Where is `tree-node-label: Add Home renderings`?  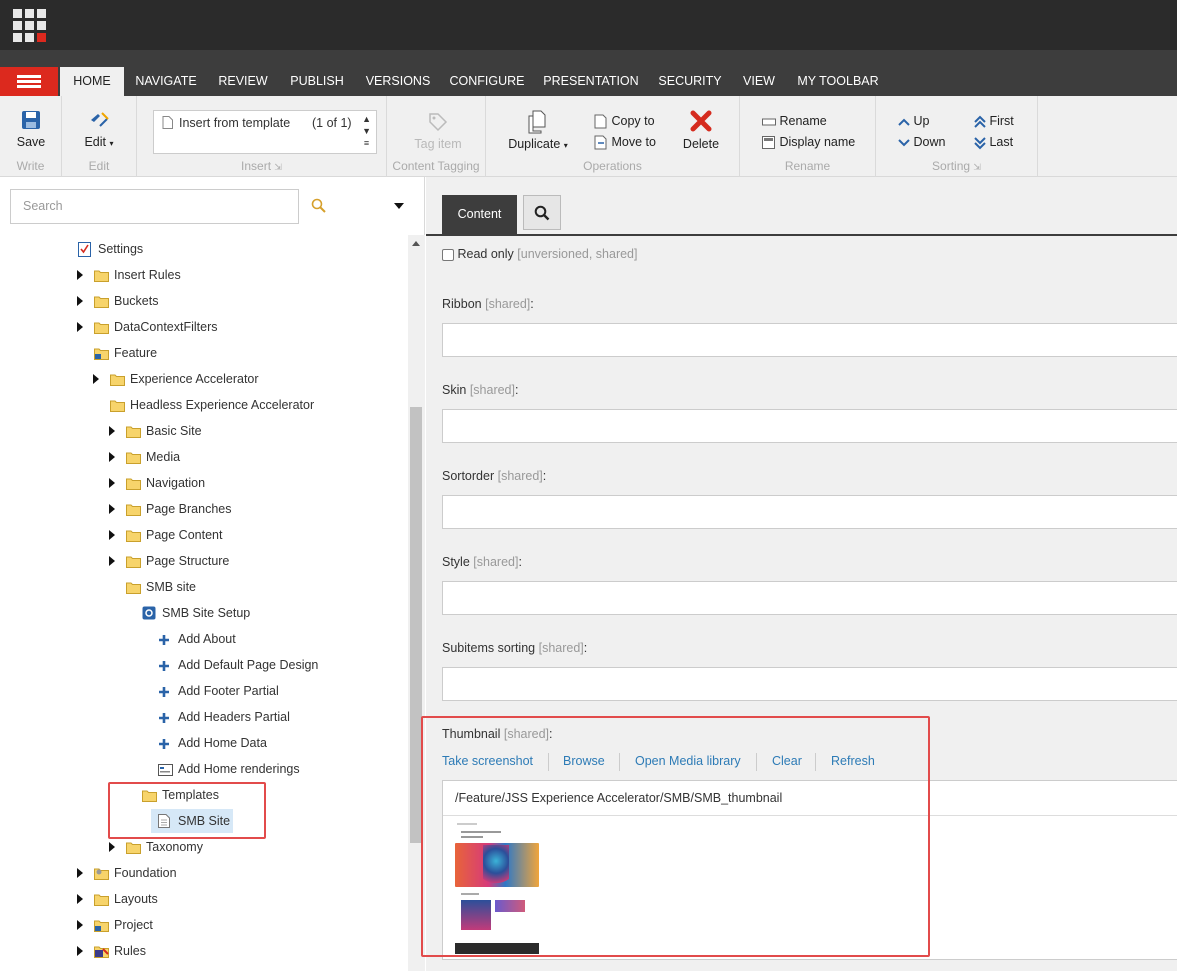
tree-node-label: Add Home renderings is located at coordinates (239, 769).